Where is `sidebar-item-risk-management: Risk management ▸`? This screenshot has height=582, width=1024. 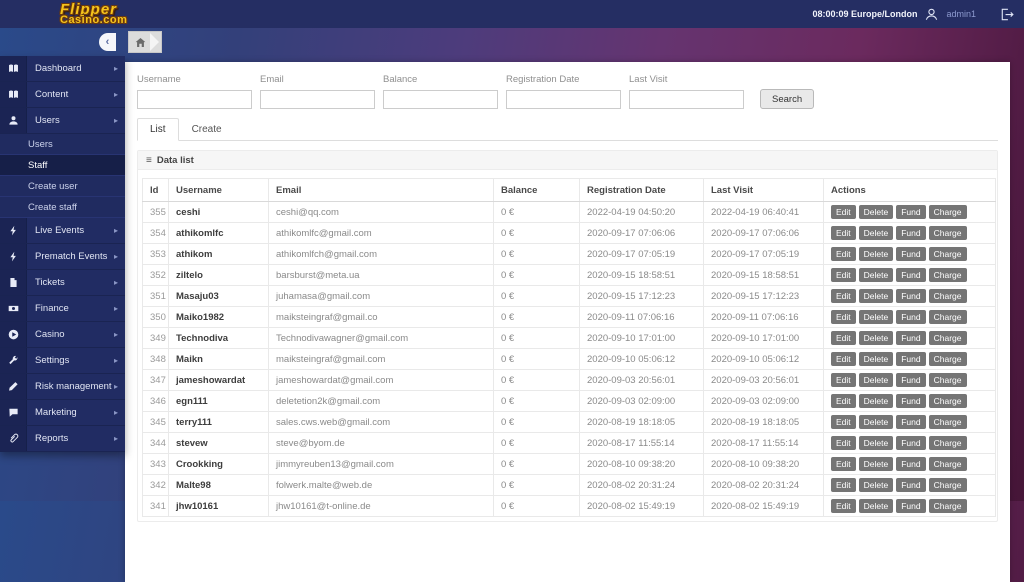 sidebar-item-risk-management: Risk management ▸ is located at coordinates (62, 387).